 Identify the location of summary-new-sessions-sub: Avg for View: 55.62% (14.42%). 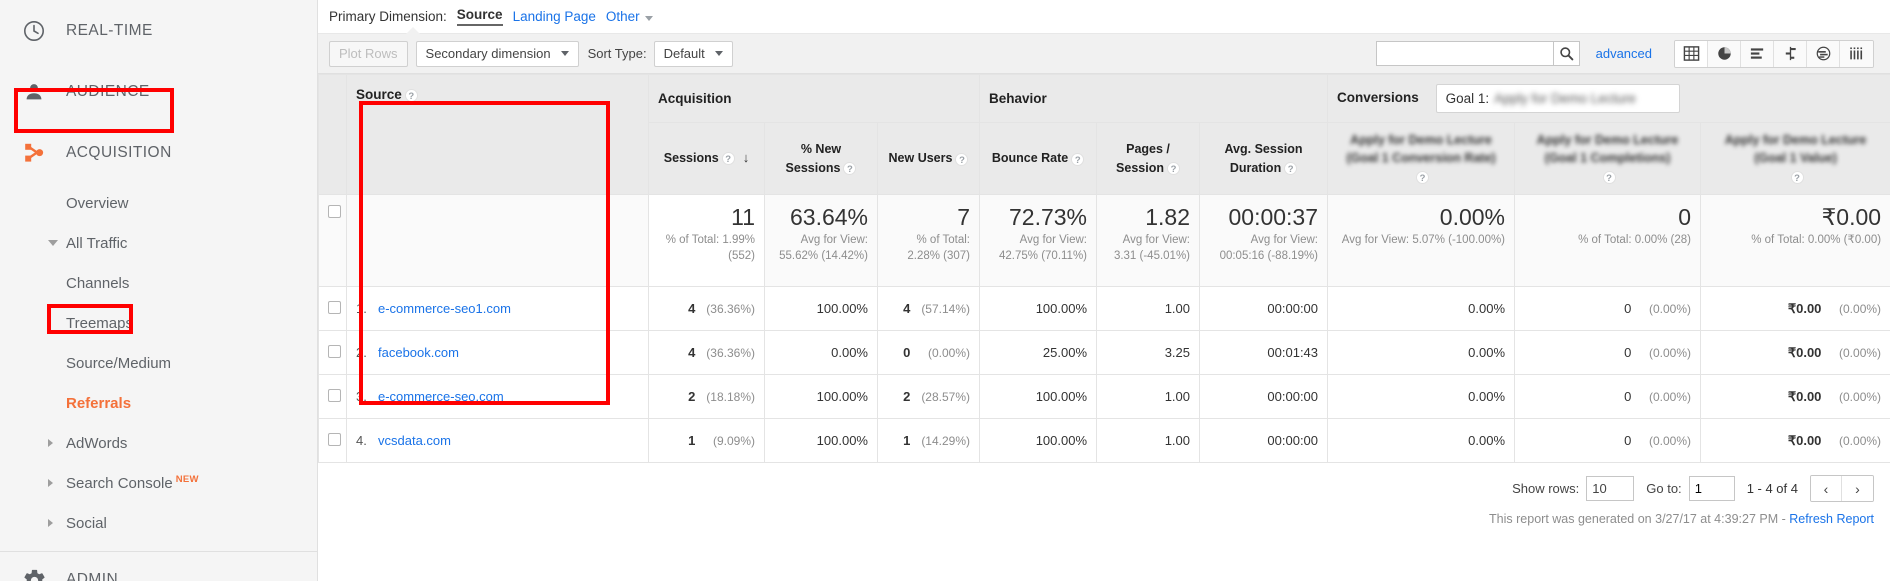
(823, 248).